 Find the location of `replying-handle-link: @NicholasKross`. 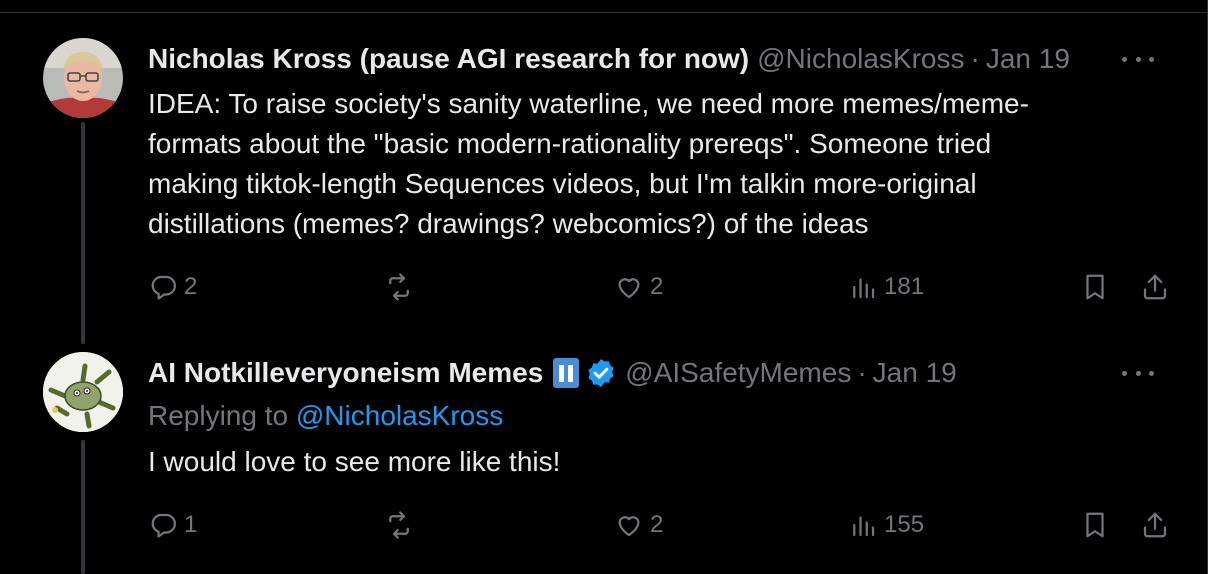

replying-handle-link: @NicholasKross is located at coordinates (399, 415).